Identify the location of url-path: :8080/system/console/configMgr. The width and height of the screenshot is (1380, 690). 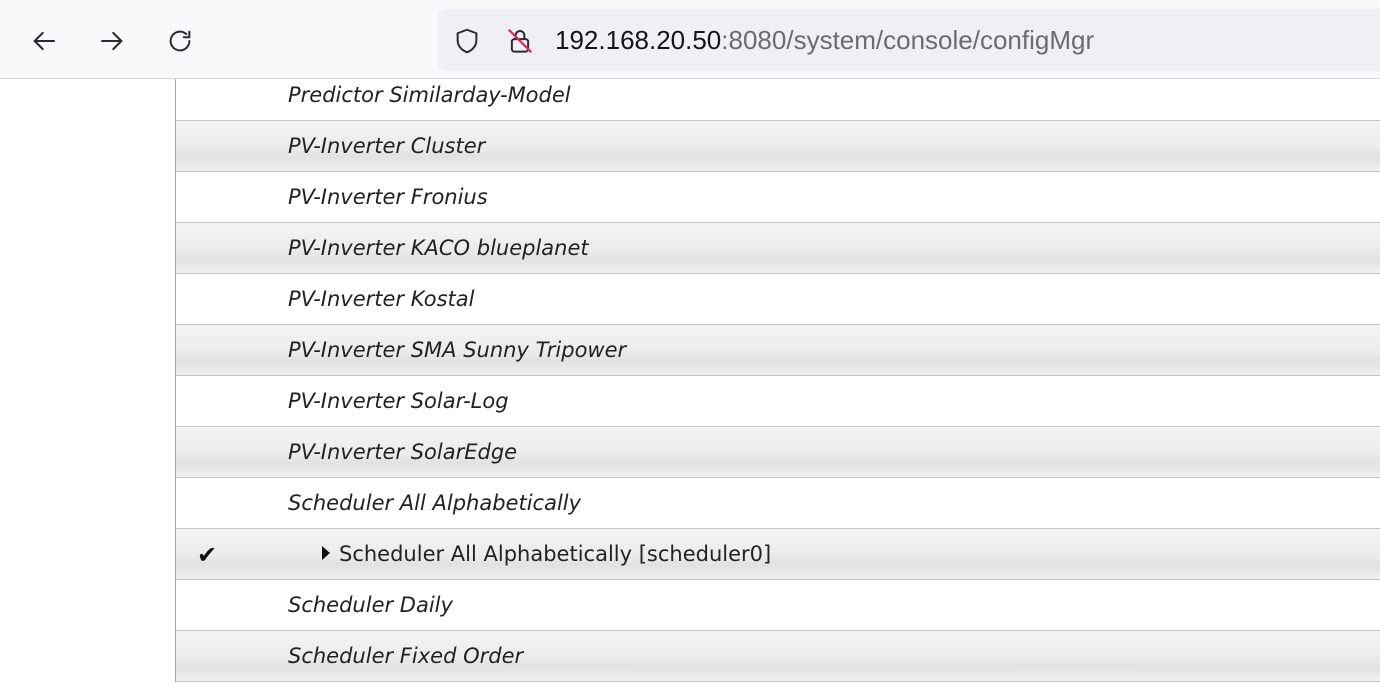
(908, 40).